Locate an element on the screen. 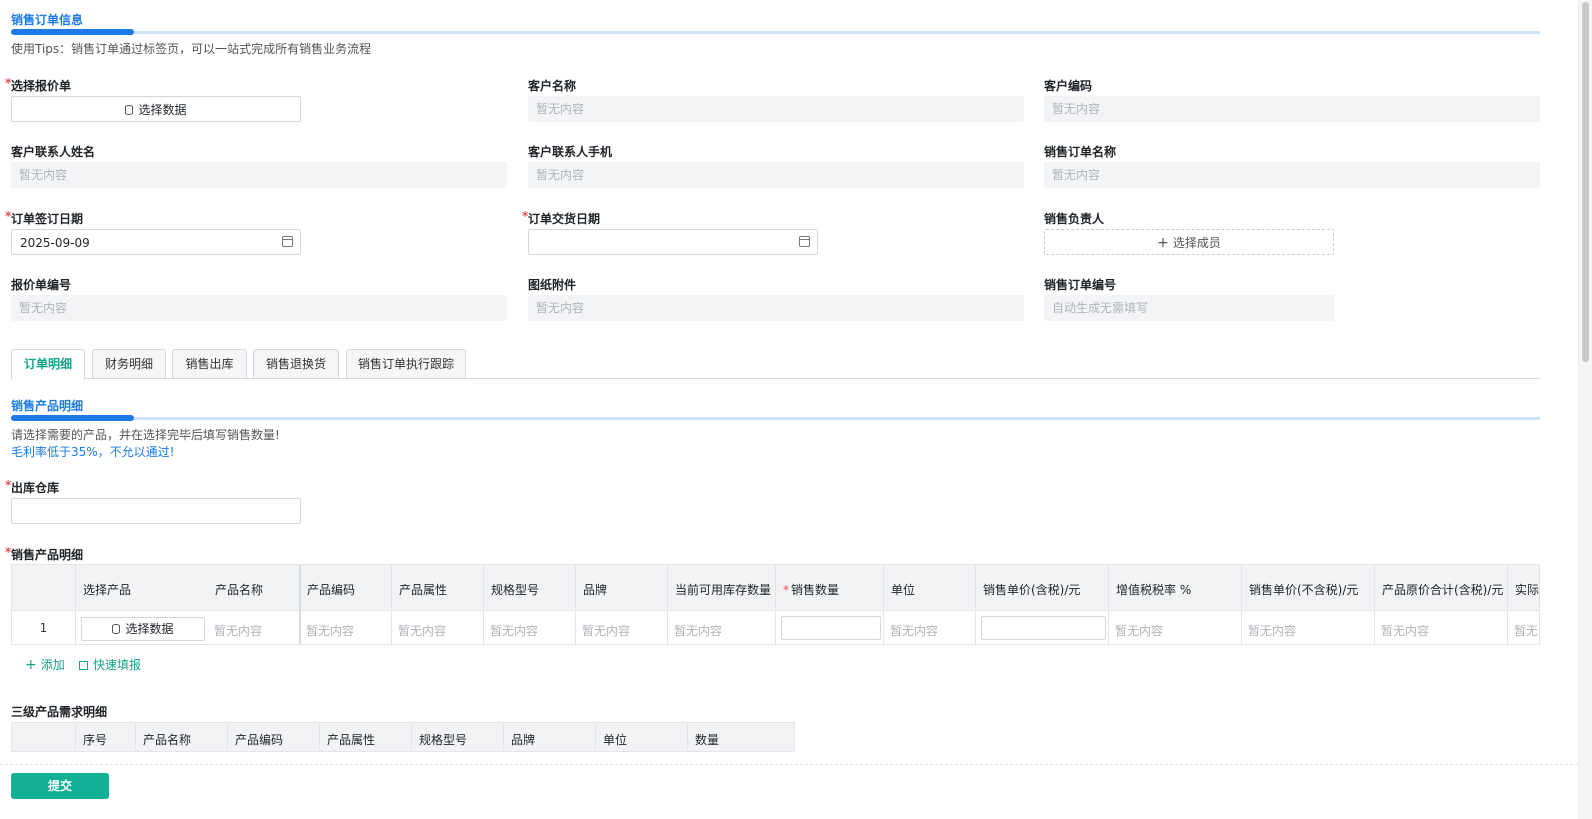 The width and height of the screenshot is (1592, 819). margin-warning: 毛利率低于35%，不允以通过! is located at coordinates (93, 452).